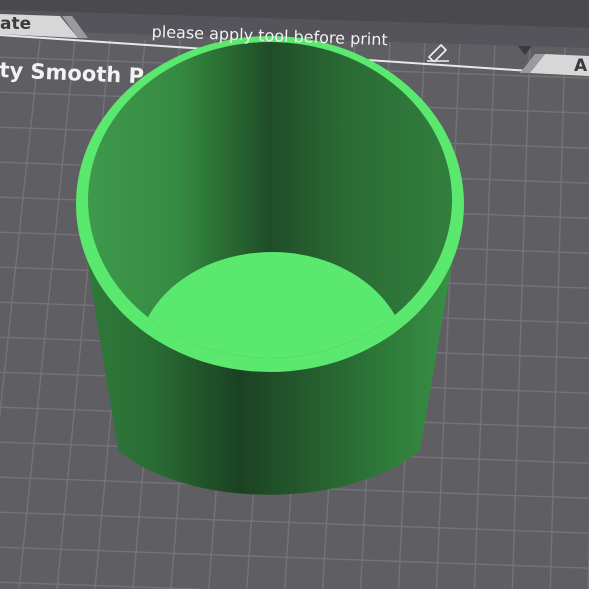 This screenshot has width=589, height=589. Describe the element at coordinates (580, 66) in the screenshot. I see `plate-tab-right-label: A` at that location.